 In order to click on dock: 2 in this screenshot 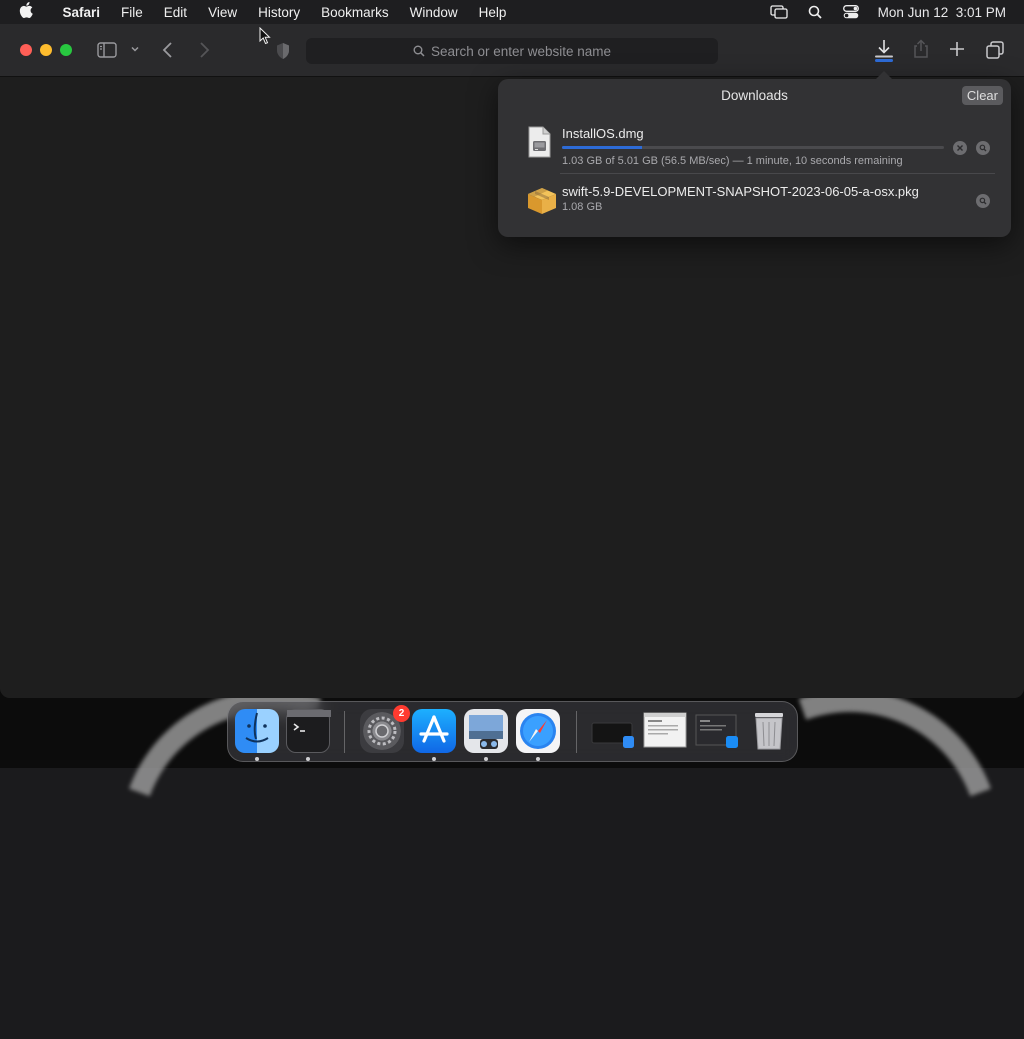, I will do `click(512, 731)`.